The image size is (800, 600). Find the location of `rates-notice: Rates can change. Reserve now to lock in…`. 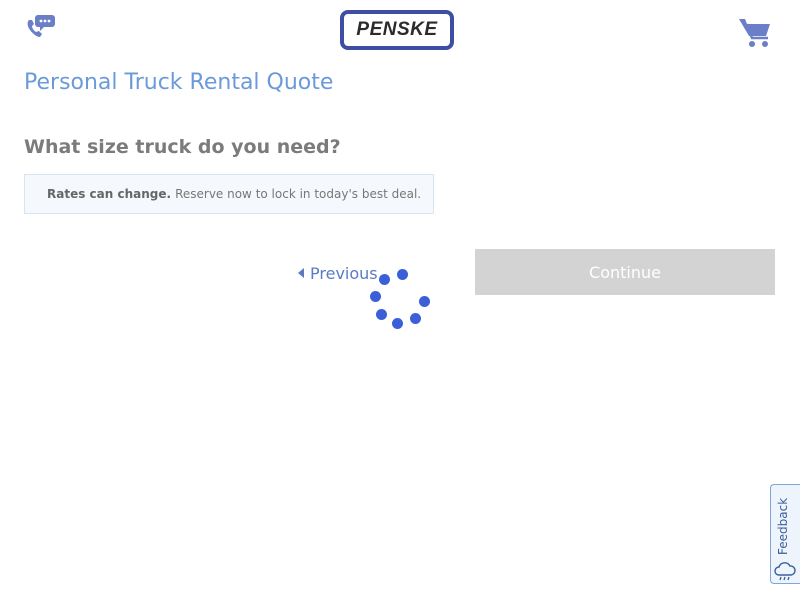

rates-notice: Rates can change. Reserve now to lock in… is located at coordinates (229, 194).